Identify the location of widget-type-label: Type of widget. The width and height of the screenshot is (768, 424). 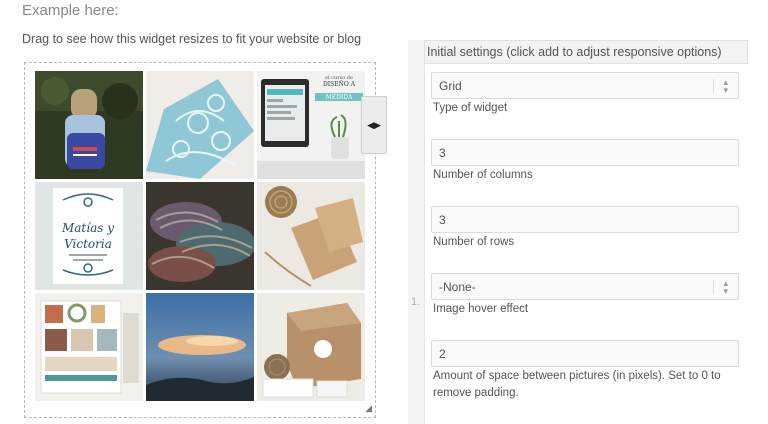
(470, 108).